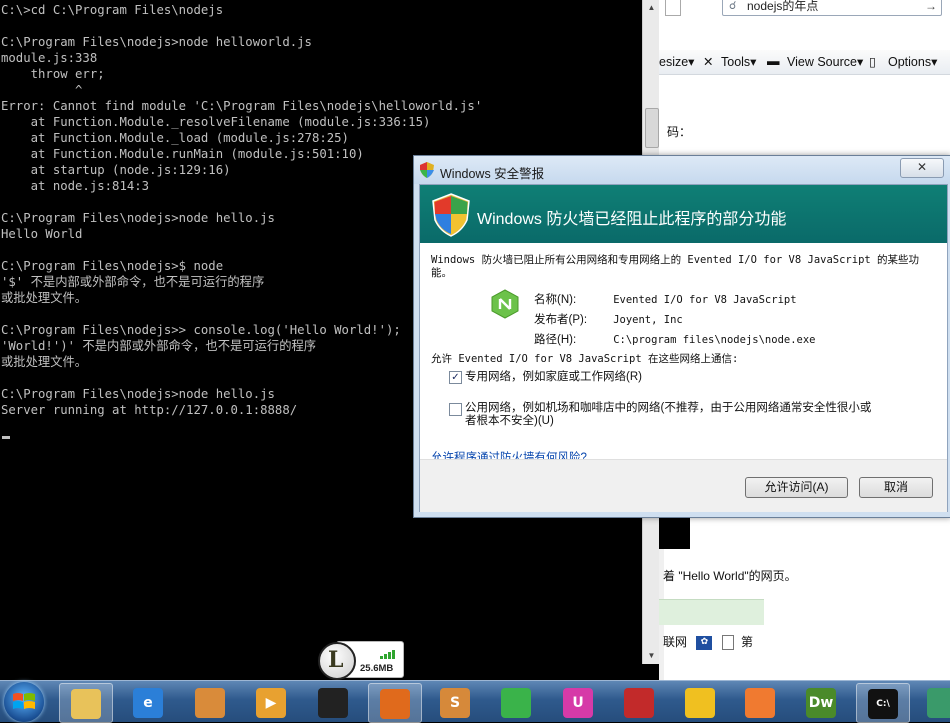 This screenshot has width=950, height=723. What do you see at coordinates (682, 170) in the screenshot?
I see `dialog-titlebar: Windows 安全警报 ✕` at bounding box center [682, 170].